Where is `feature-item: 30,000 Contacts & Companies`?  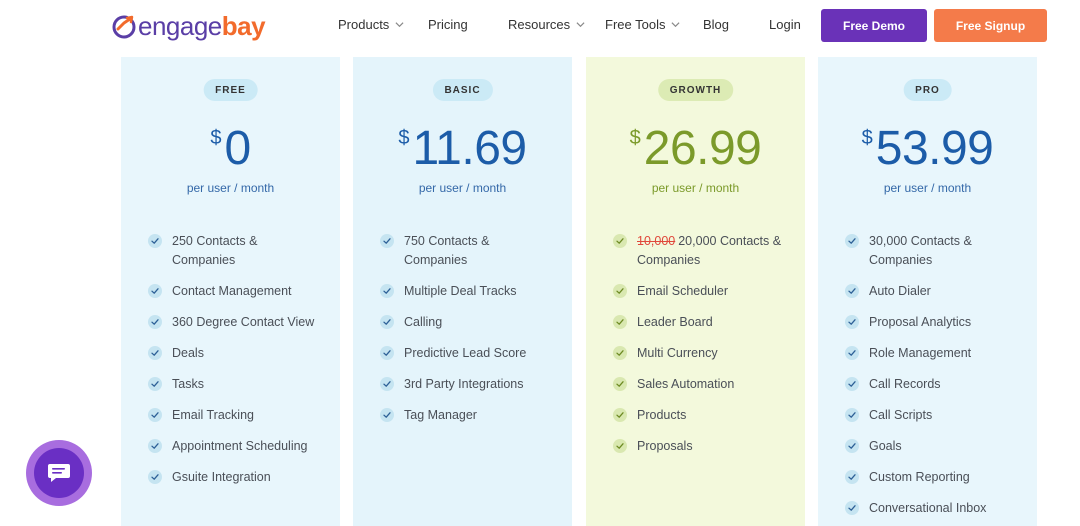
feature-item: 30,000 Contacts & Companies is located at coordinates (932, 251).